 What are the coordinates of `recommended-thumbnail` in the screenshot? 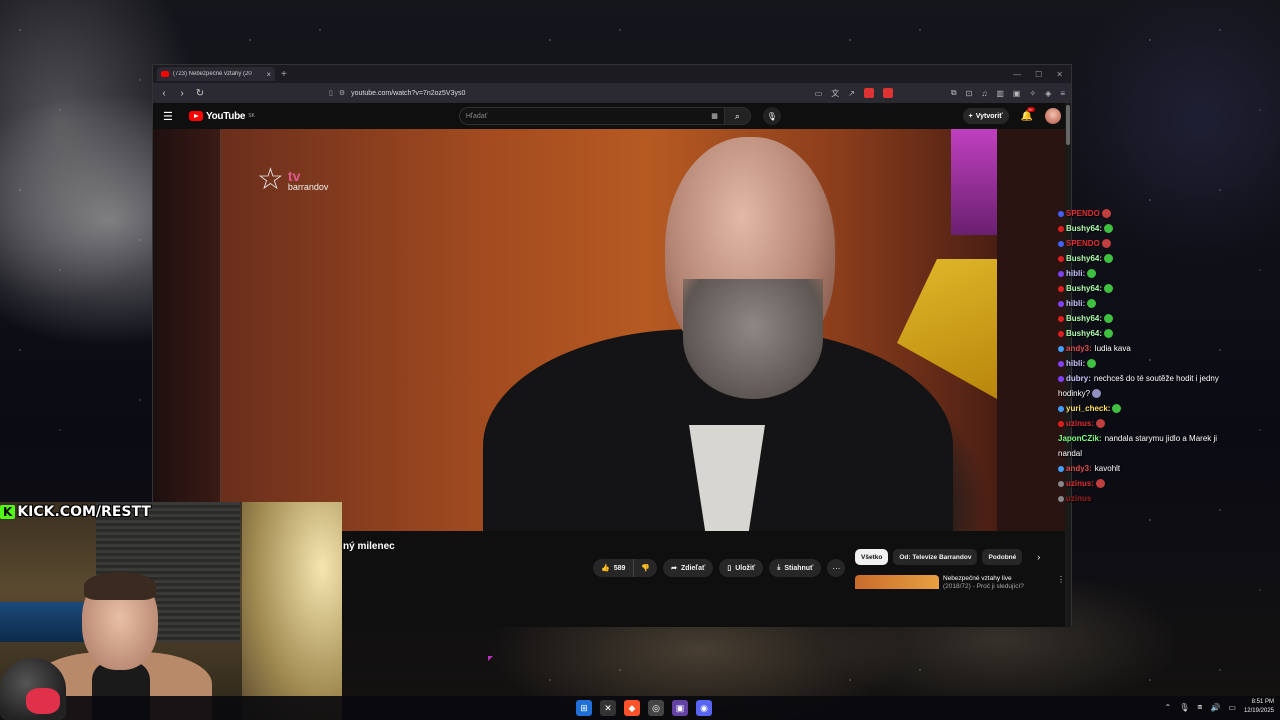 It's located at (897, 582).